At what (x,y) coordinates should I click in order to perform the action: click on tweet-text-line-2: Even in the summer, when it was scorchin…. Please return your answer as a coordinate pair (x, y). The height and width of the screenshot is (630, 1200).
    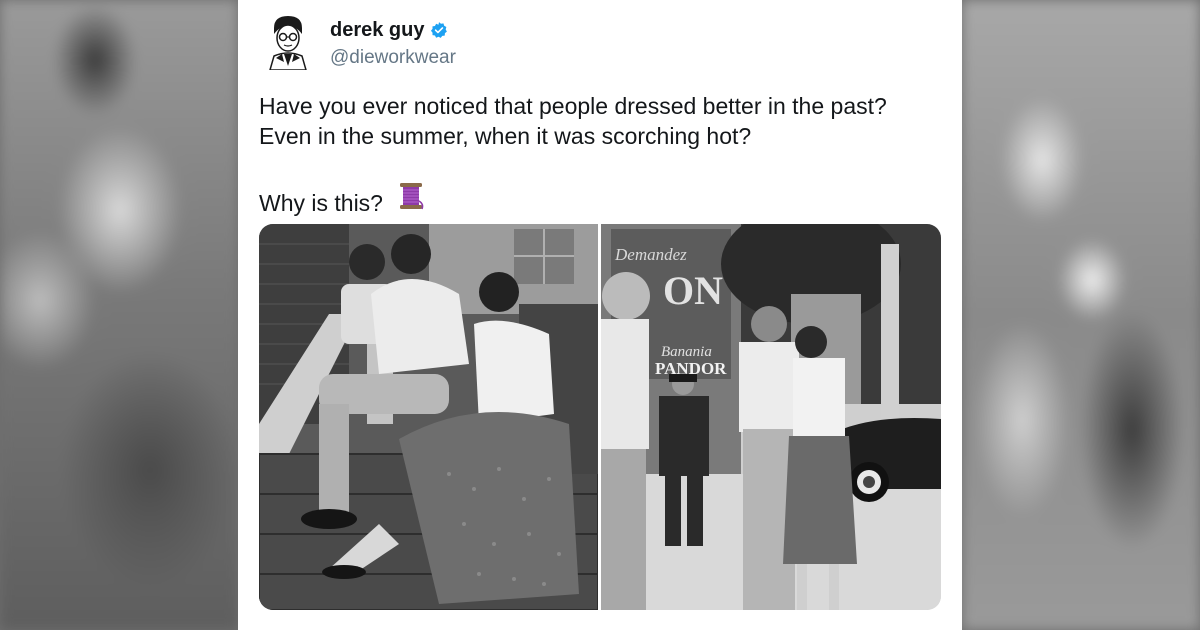
    Looking at the image, I should click on (505, 136).